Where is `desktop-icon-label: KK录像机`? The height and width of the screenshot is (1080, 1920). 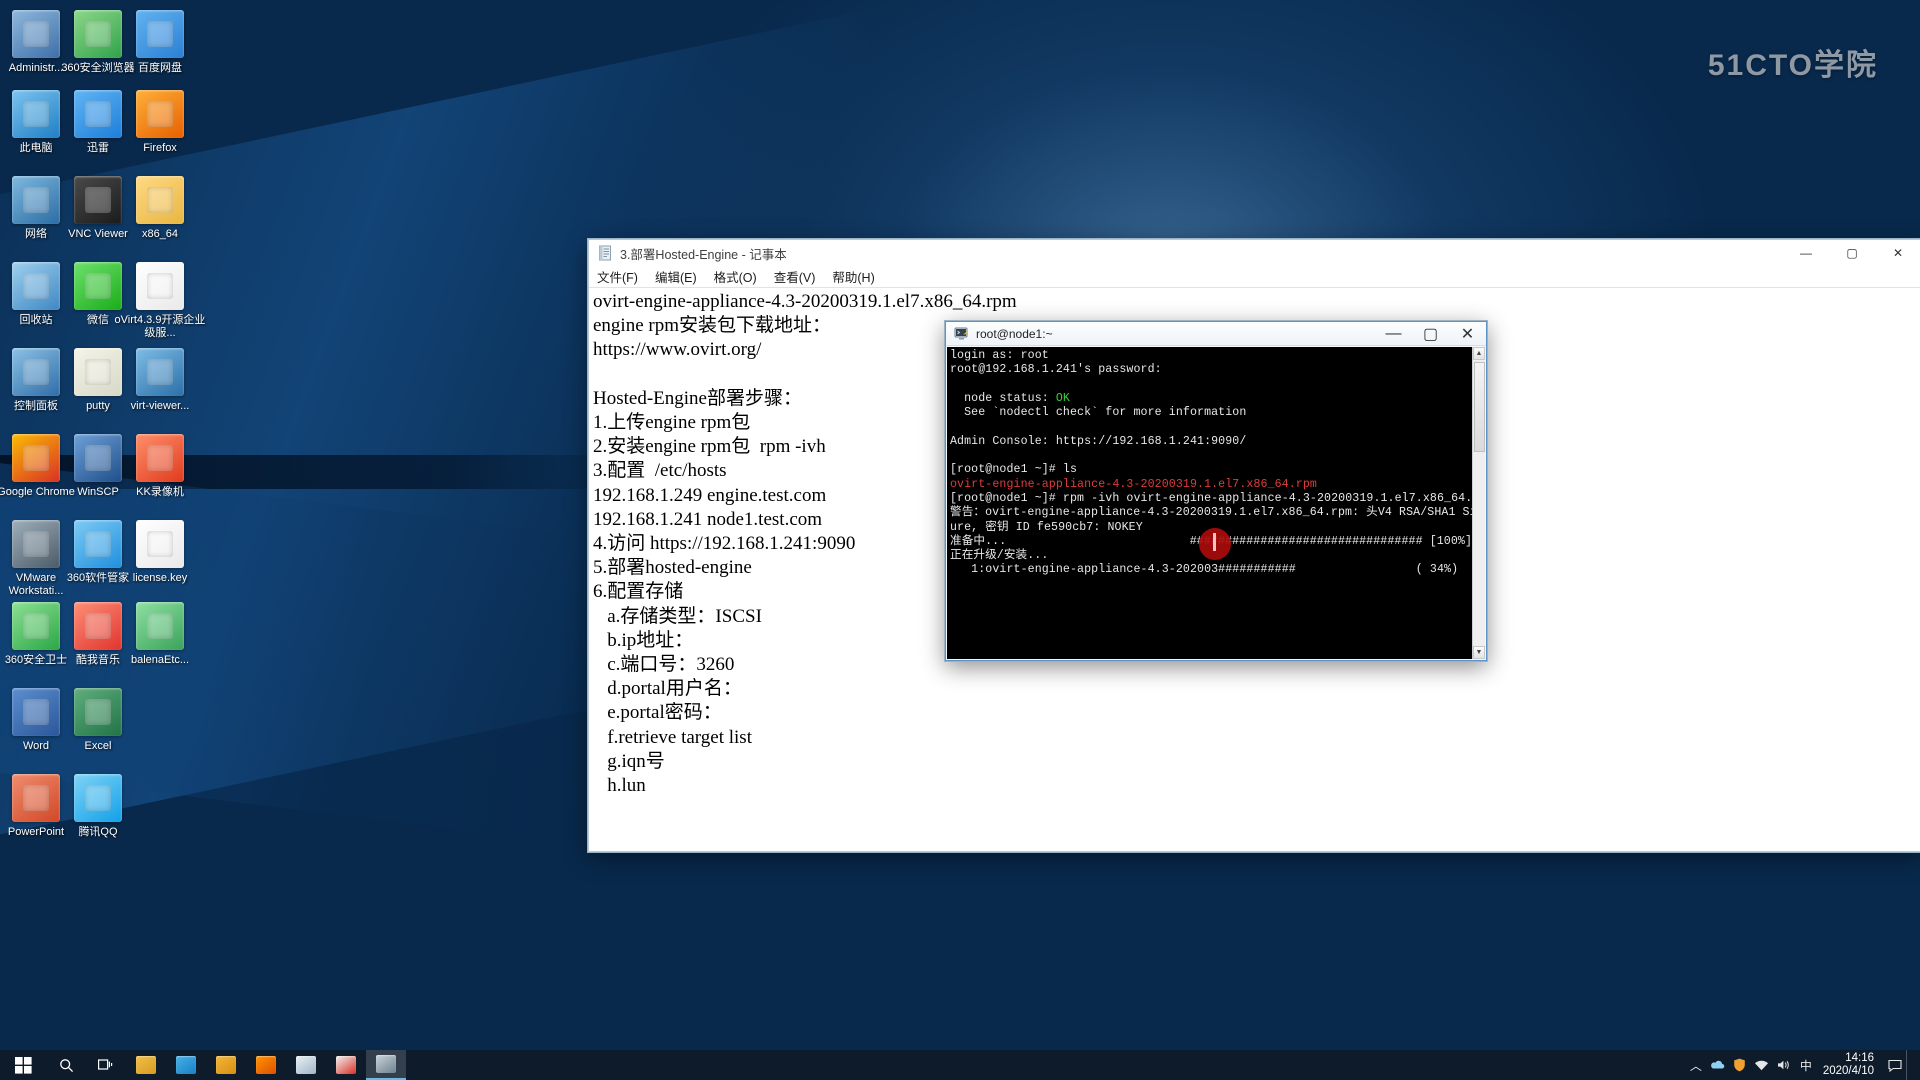
desktop-icon-label: KK录像机 is located at coordinates (160, 492).